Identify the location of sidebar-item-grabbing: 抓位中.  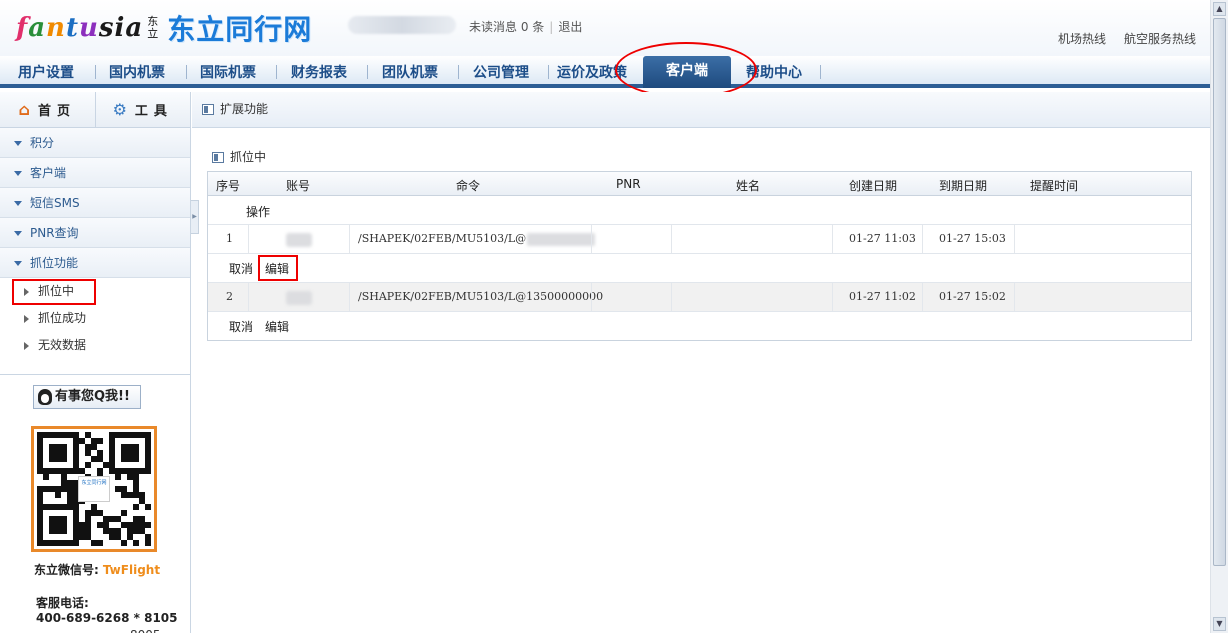
(95, 291).